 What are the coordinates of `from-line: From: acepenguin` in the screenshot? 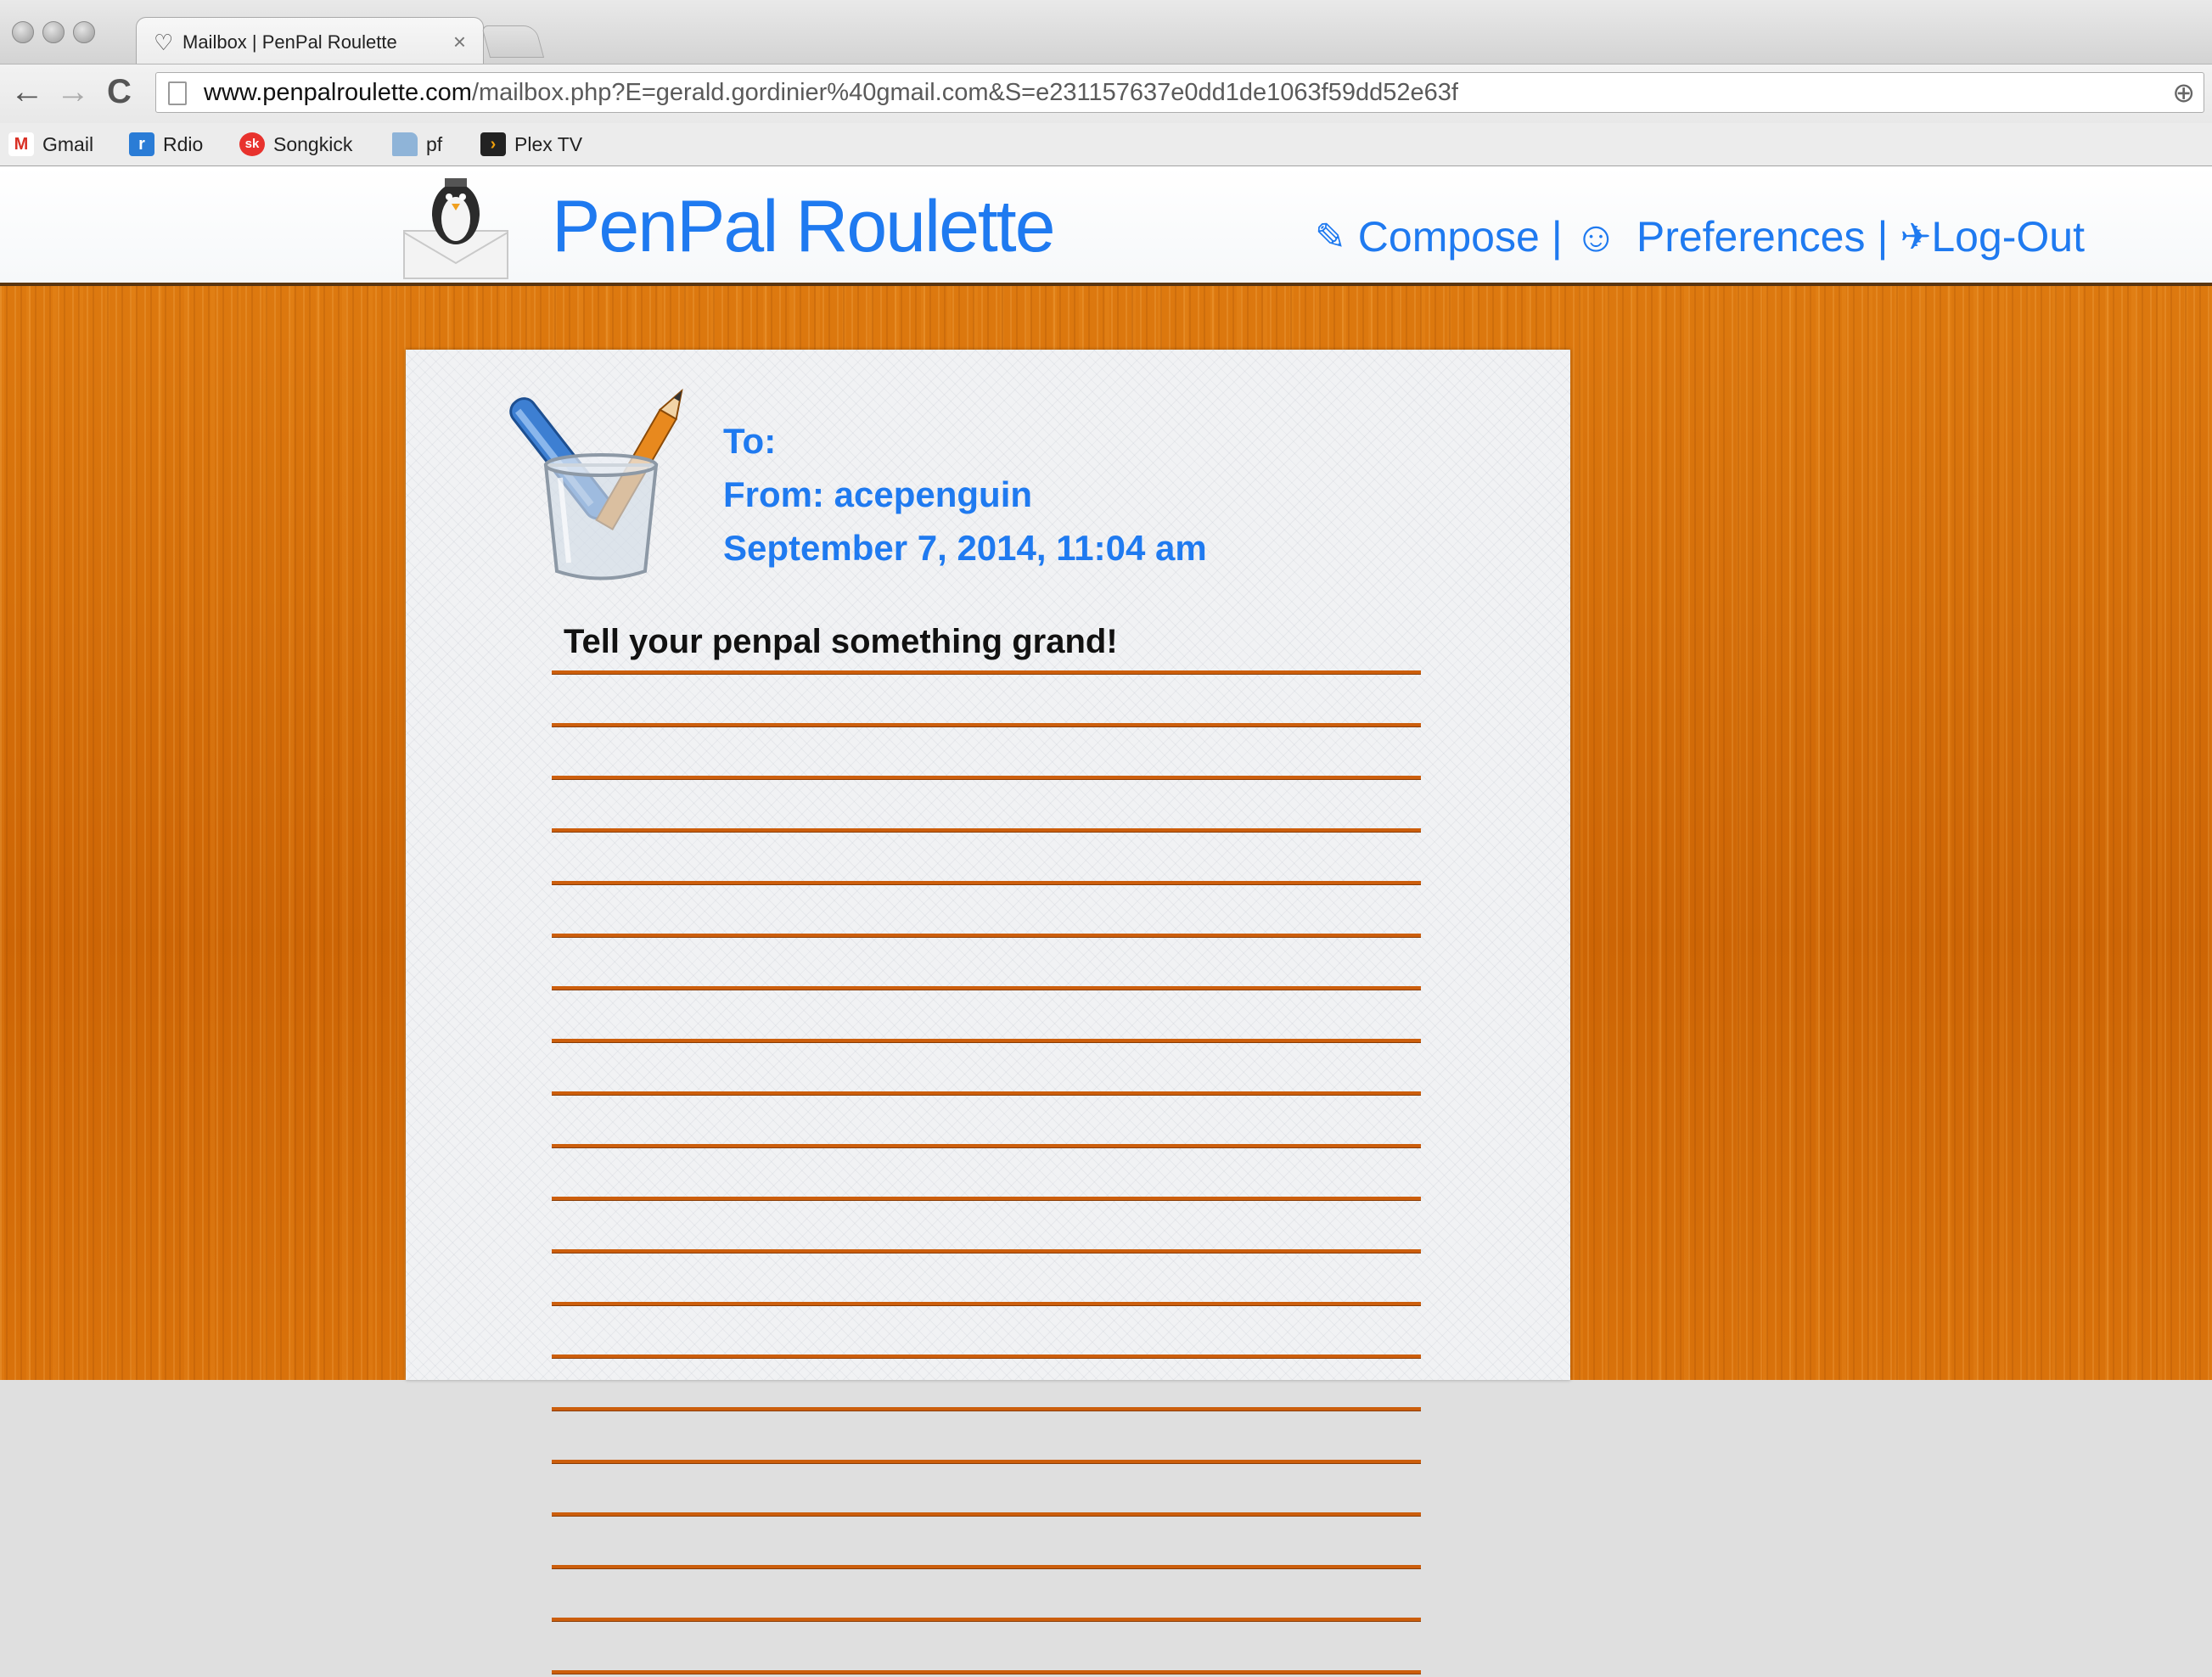 It's located at (878, 494).